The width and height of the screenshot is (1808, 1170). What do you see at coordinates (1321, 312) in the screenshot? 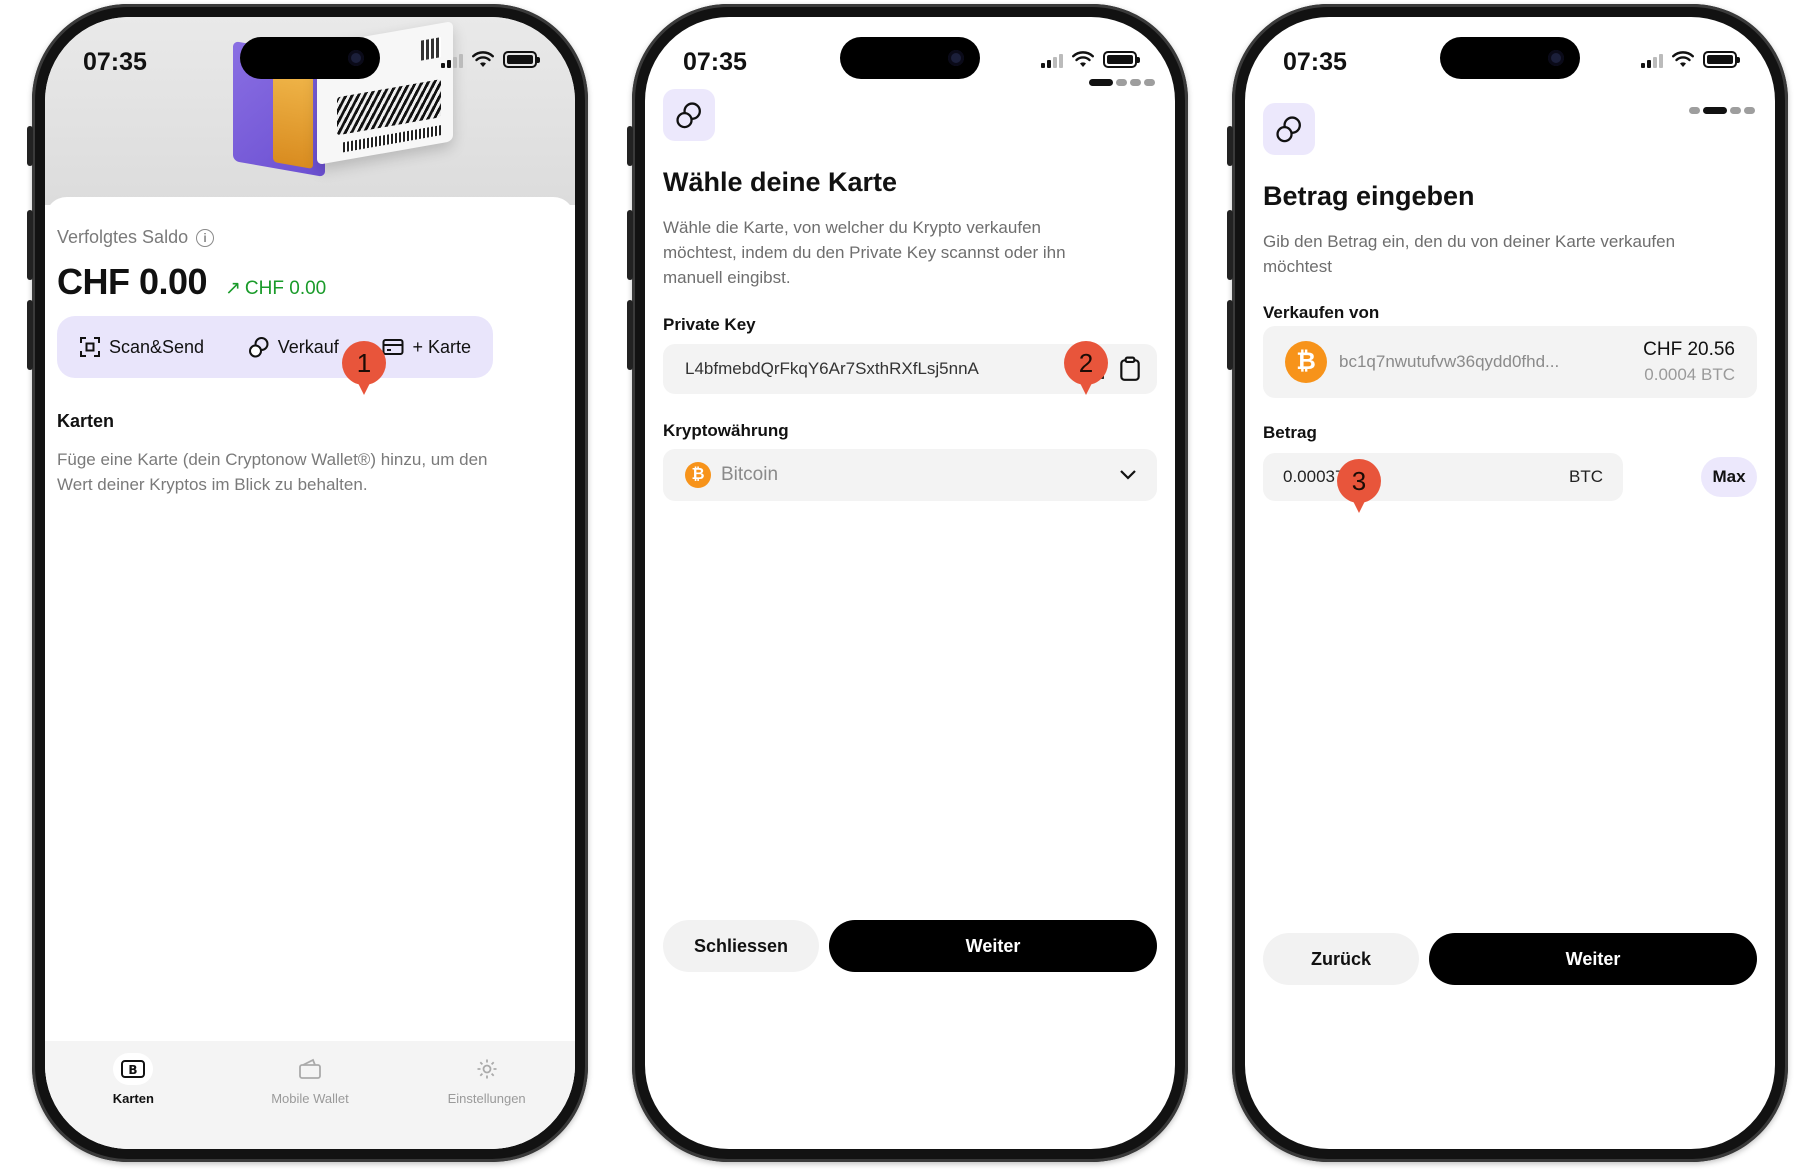
I see `sell-from-label: Verkaufen von` at bounding box center [1321, 312].